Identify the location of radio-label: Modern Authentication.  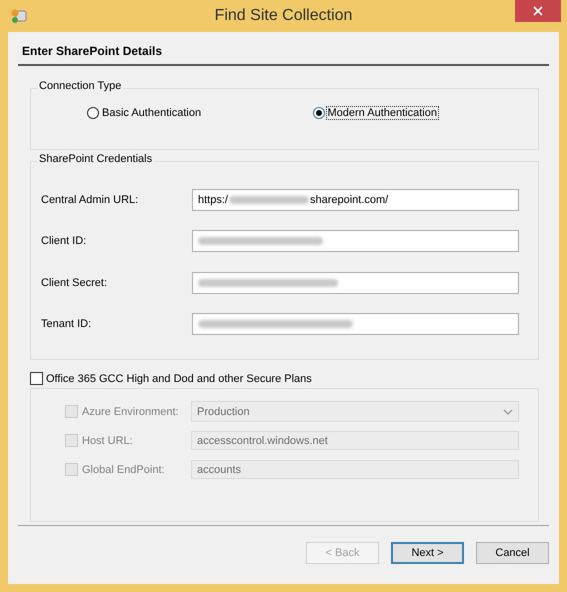
(382, 113).